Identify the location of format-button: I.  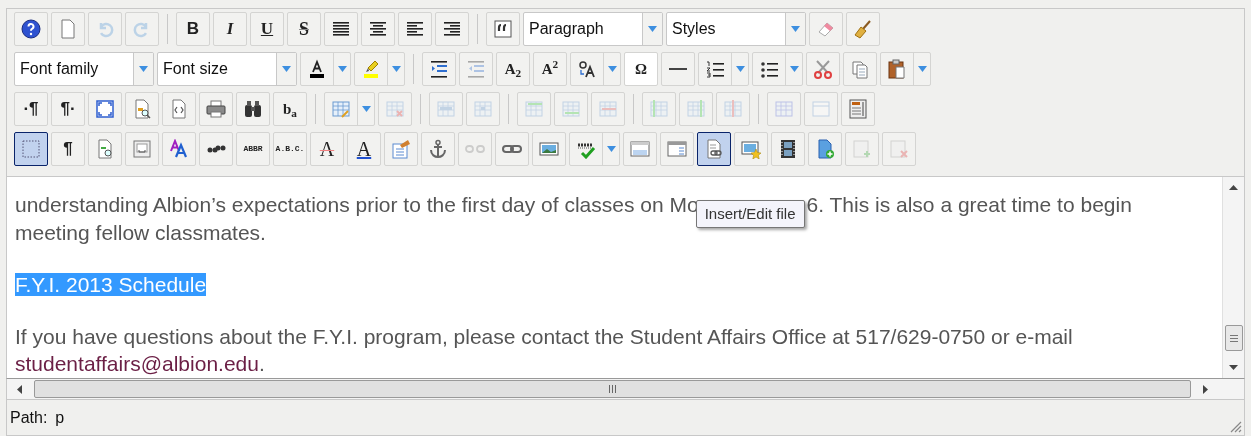
(230, 29).